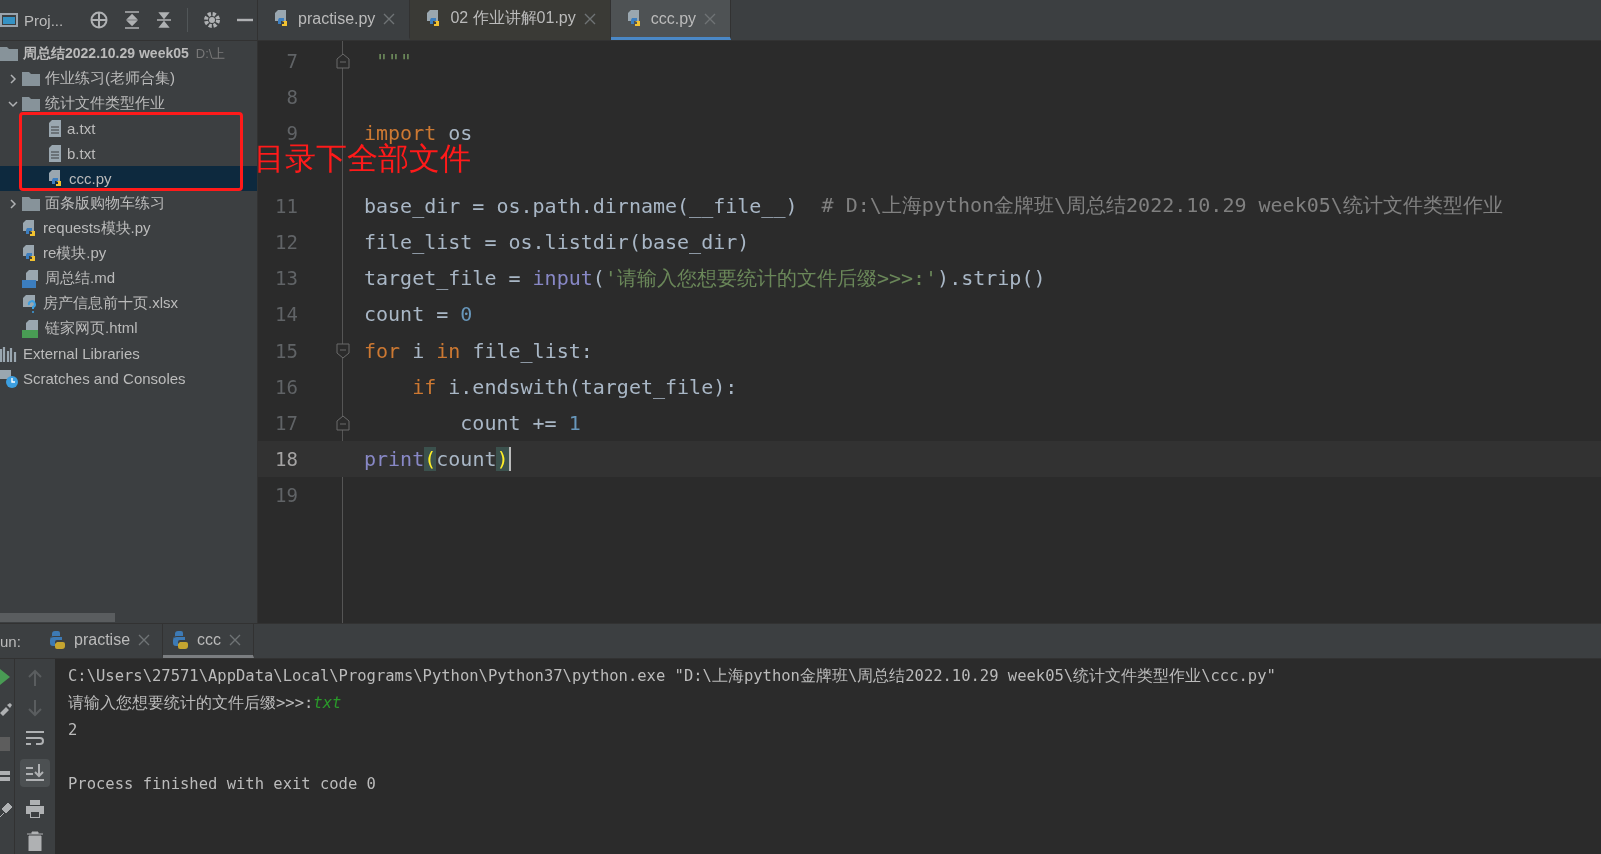 Image resolution: width=1601 pixels, height=854 pixels. I want to click on chevron-down-icon, so click(13, 103).